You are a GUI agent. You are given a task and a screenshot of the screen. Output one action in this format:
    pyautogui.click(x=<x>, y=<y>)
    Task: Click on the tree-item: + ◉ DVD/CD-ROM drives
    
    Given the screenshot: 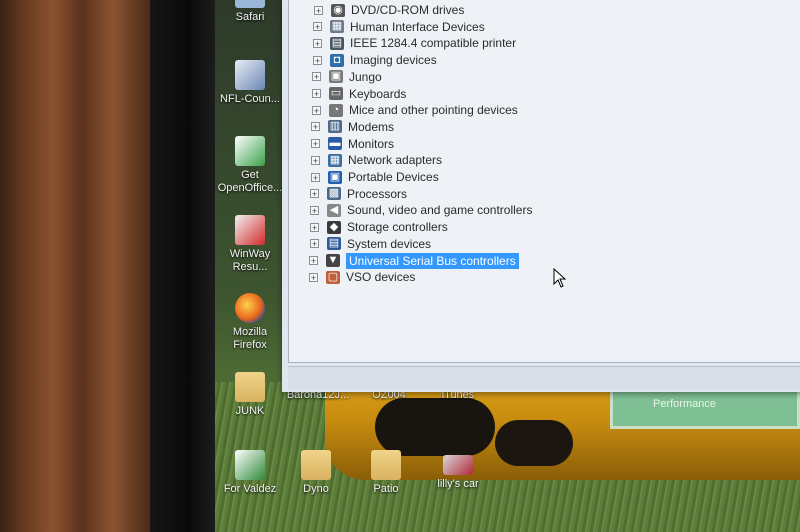 What is the action you would take?
    pyautogui.click(x=389, y=10)
    